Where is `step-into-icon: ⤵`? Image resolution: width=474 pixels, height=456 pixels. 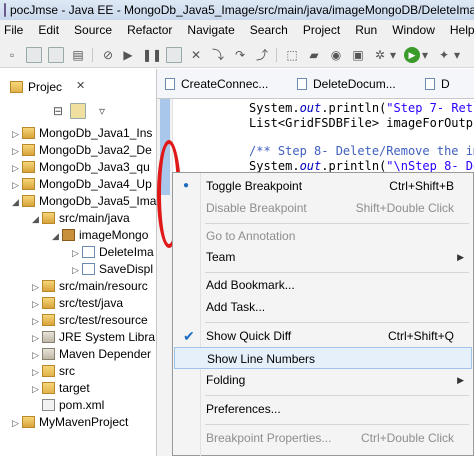 step-into-icon: ⤵ is located at coordinates (218, 55).